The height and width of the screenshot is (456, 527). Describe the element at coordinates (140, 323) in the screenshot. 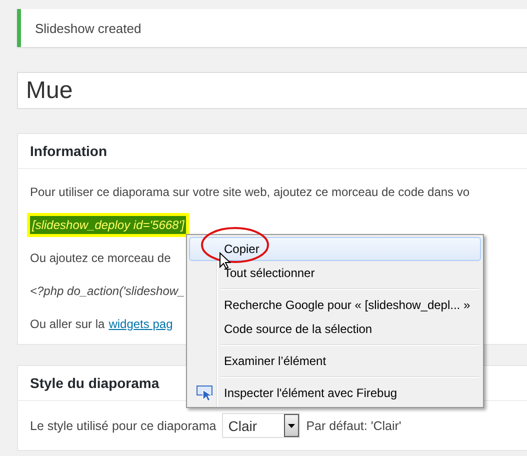

I see `widgets-page-link: widgets pag` at that location.